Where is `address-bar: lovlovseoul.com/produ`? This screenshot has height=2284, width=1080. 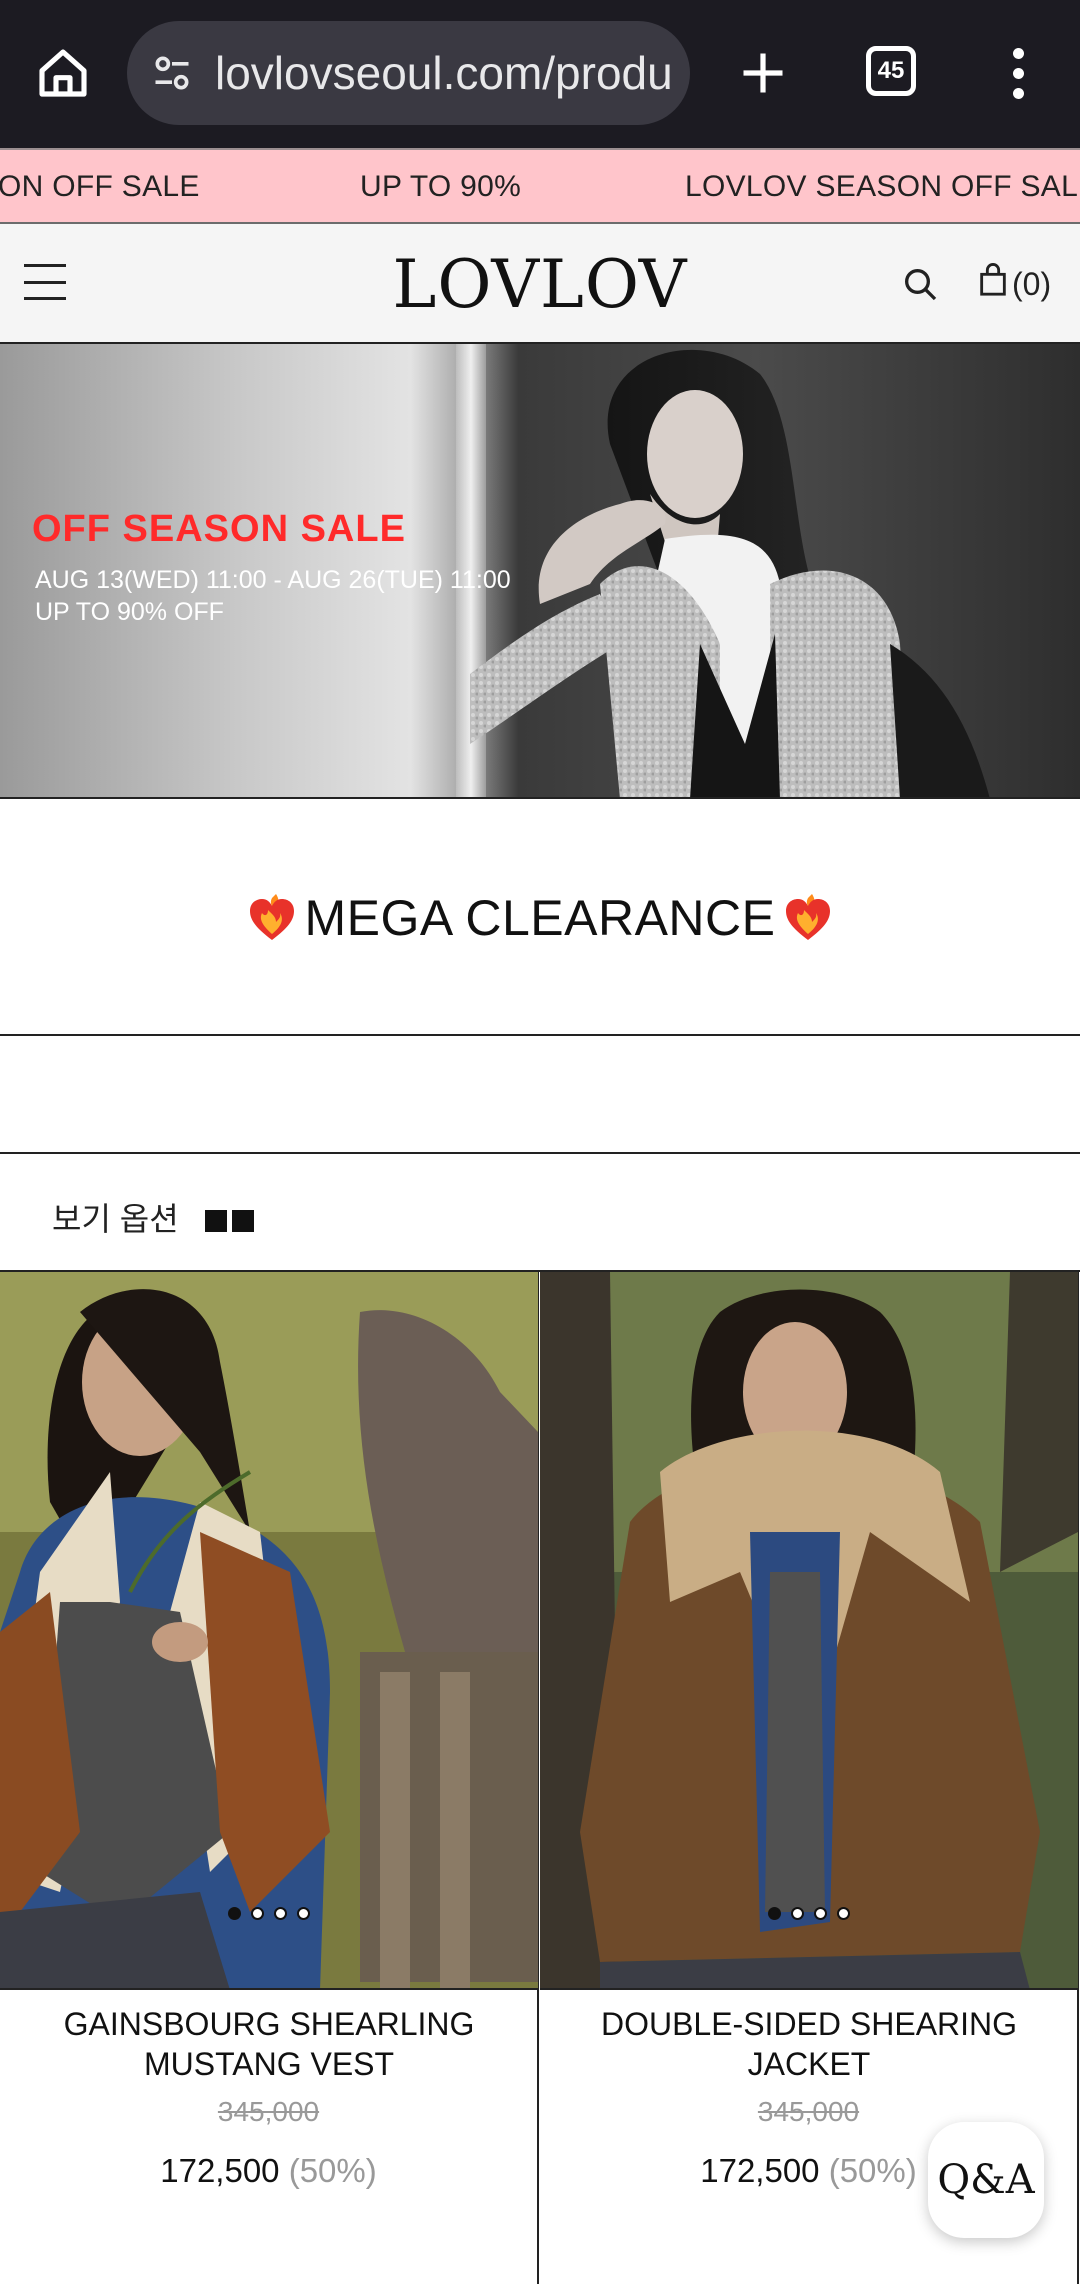 address-bar: lovlovseoul.com/produ is located at coordinates (408, 73).